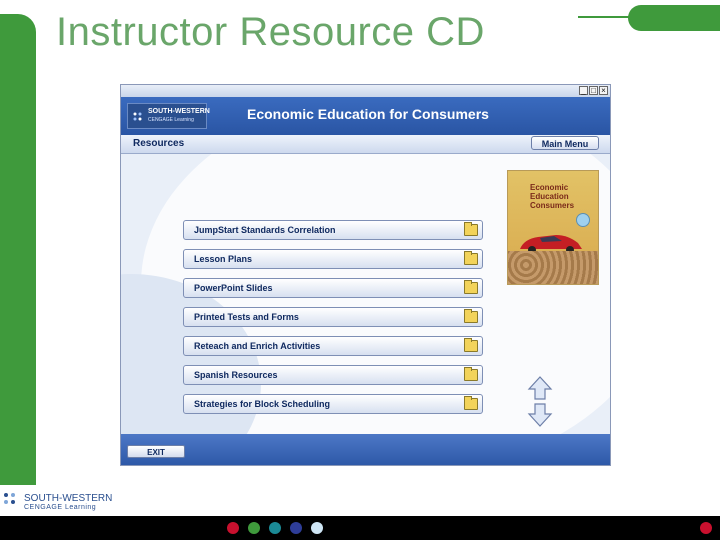 The width and height of the screenshot is (720, 540). Describe the element at coordinates (540, 415) in the screenshot. I see `scroll-down-arrow-icon` at that location.